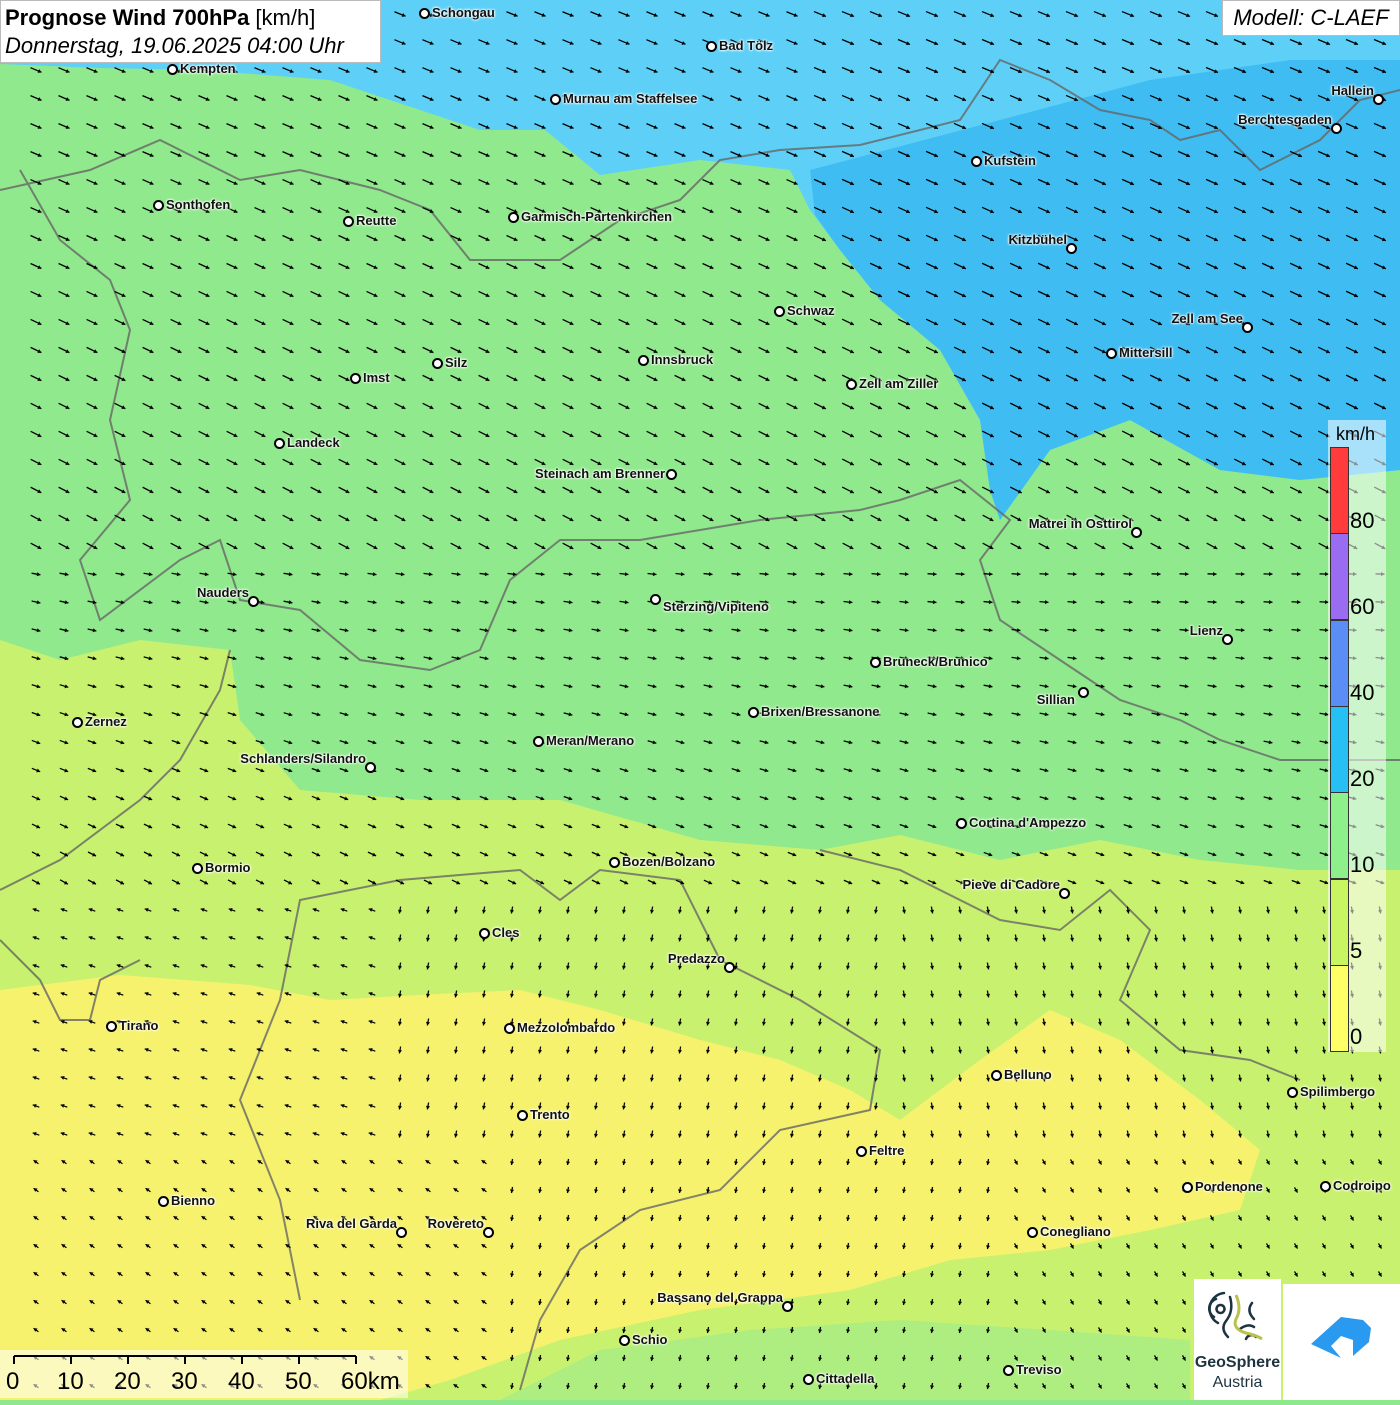 The width and height of the screenshot is (1400, 1405). What do you see at coordinates (682, 359) in the screenshot?
I see `city-label: Innsbruck` at bounding box center [682, 359].